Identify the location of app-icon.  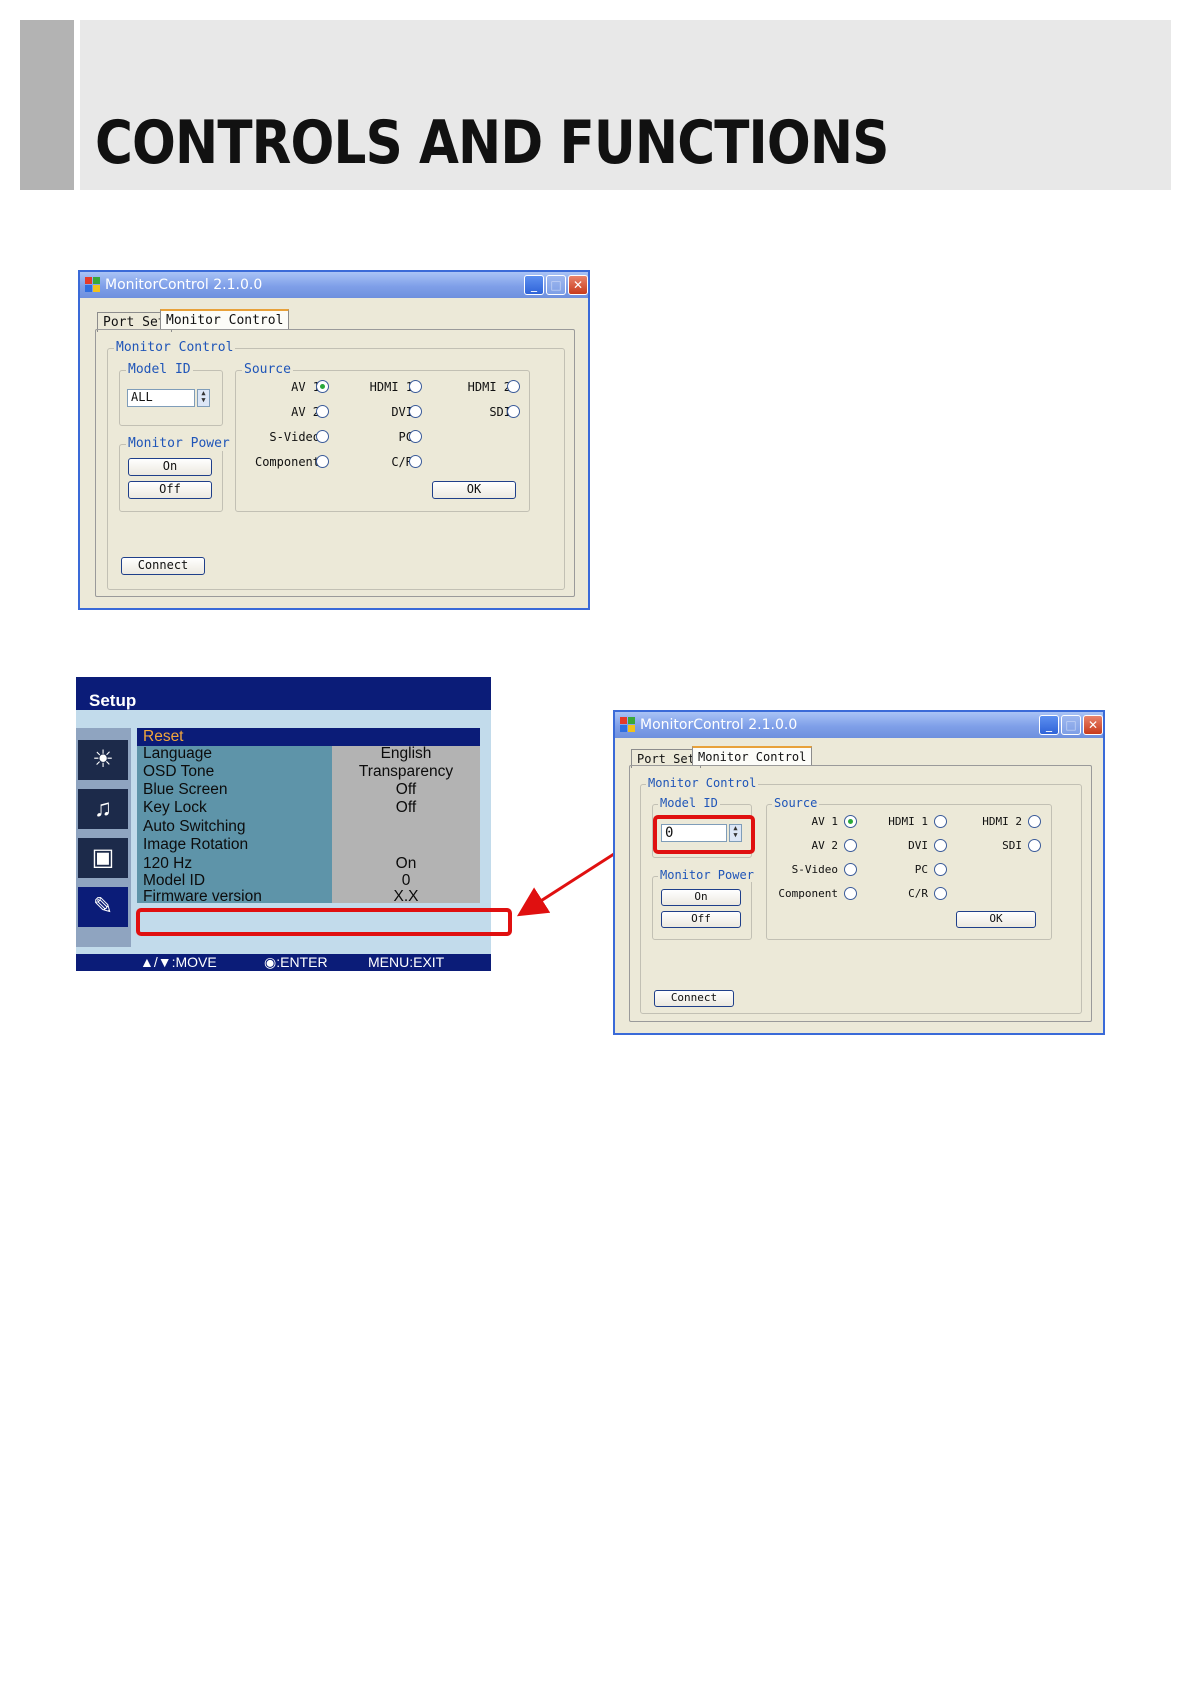
(628, 725).